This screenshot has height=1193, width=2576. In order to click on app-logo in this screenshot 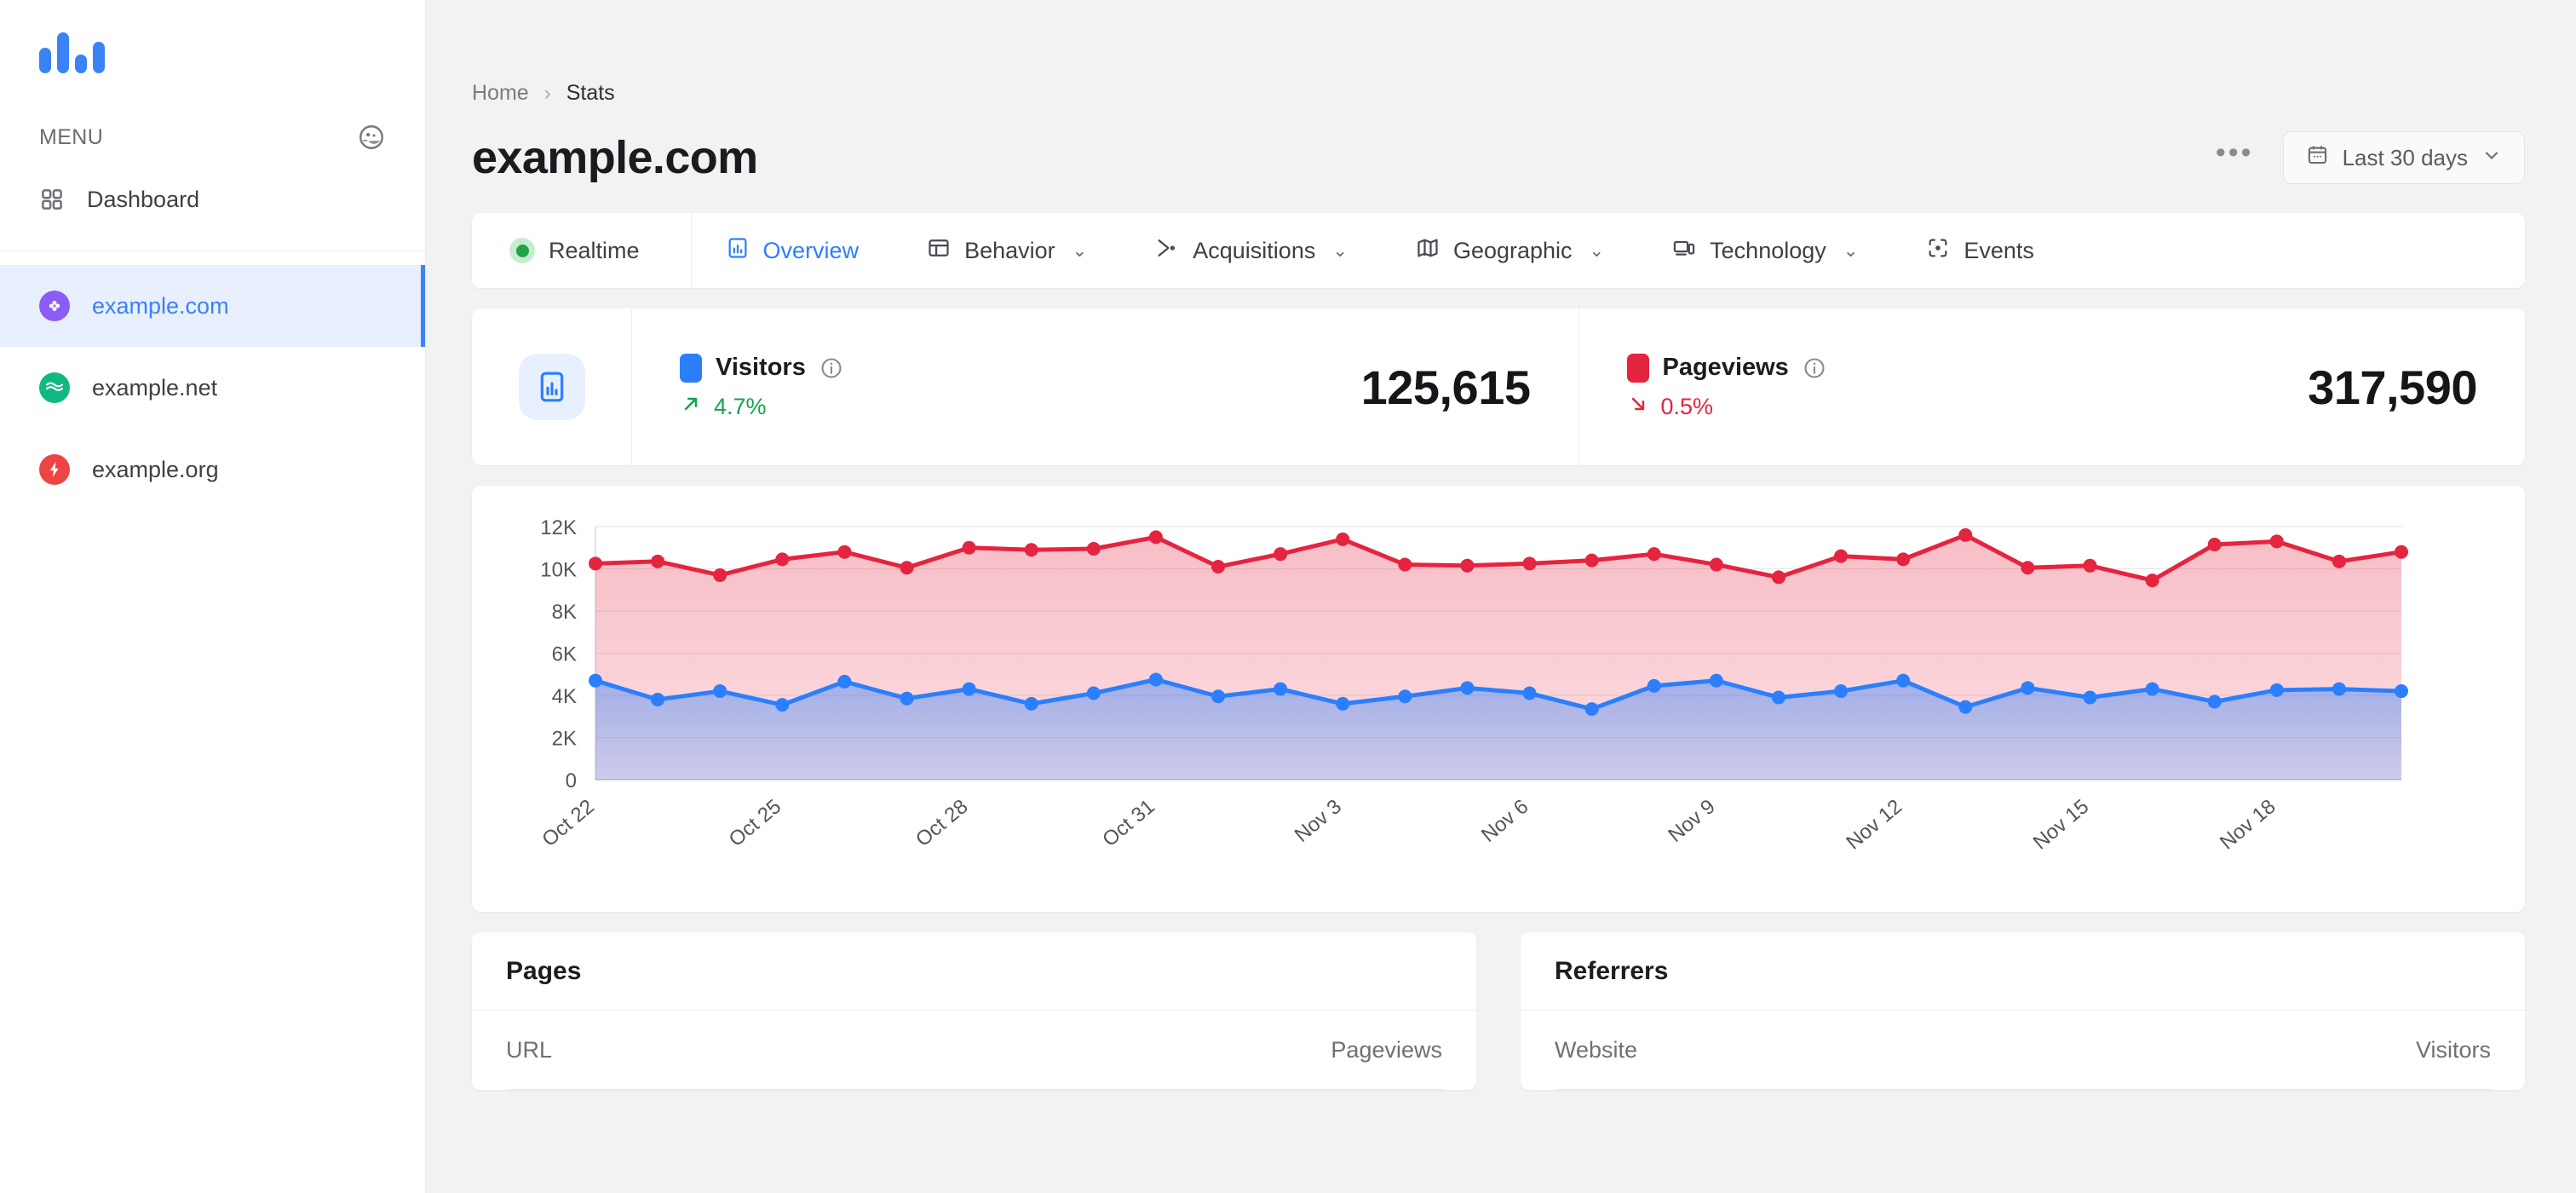, I will do `click(213, 55)`.